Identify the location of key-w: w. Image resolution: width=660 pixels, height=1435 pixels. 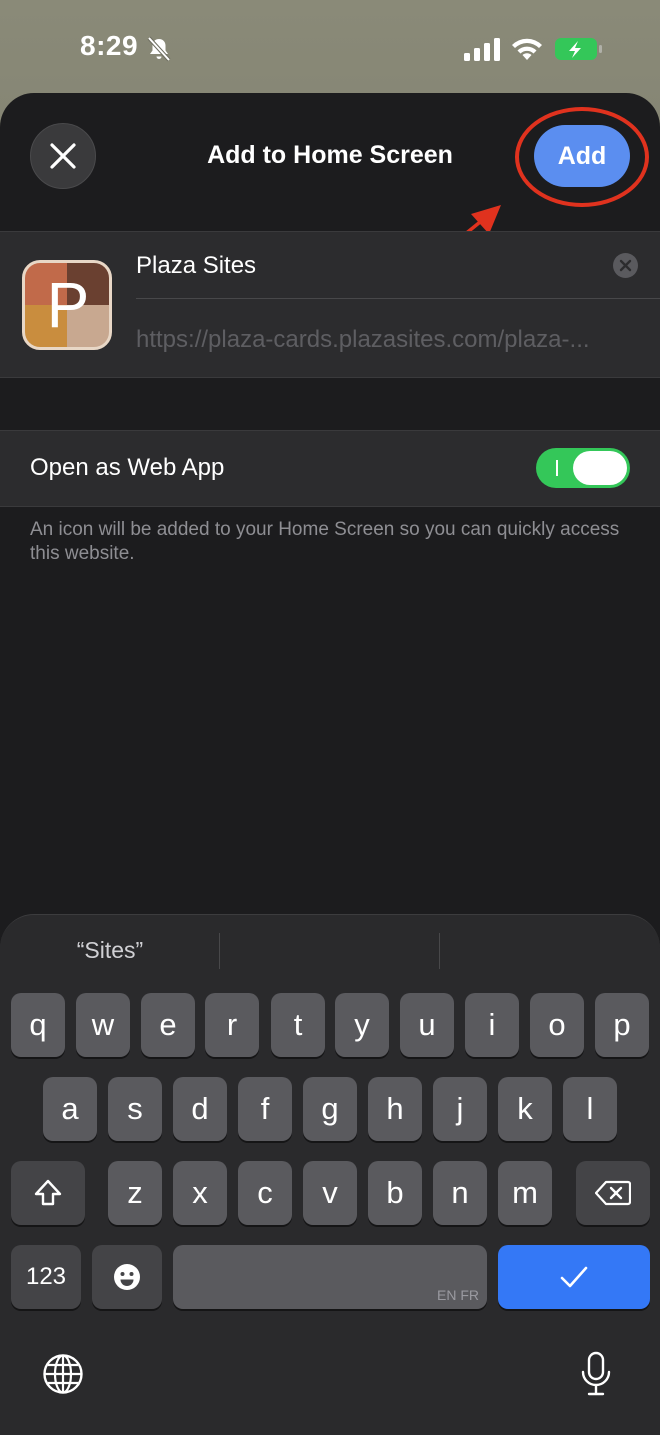
(103, 1025).